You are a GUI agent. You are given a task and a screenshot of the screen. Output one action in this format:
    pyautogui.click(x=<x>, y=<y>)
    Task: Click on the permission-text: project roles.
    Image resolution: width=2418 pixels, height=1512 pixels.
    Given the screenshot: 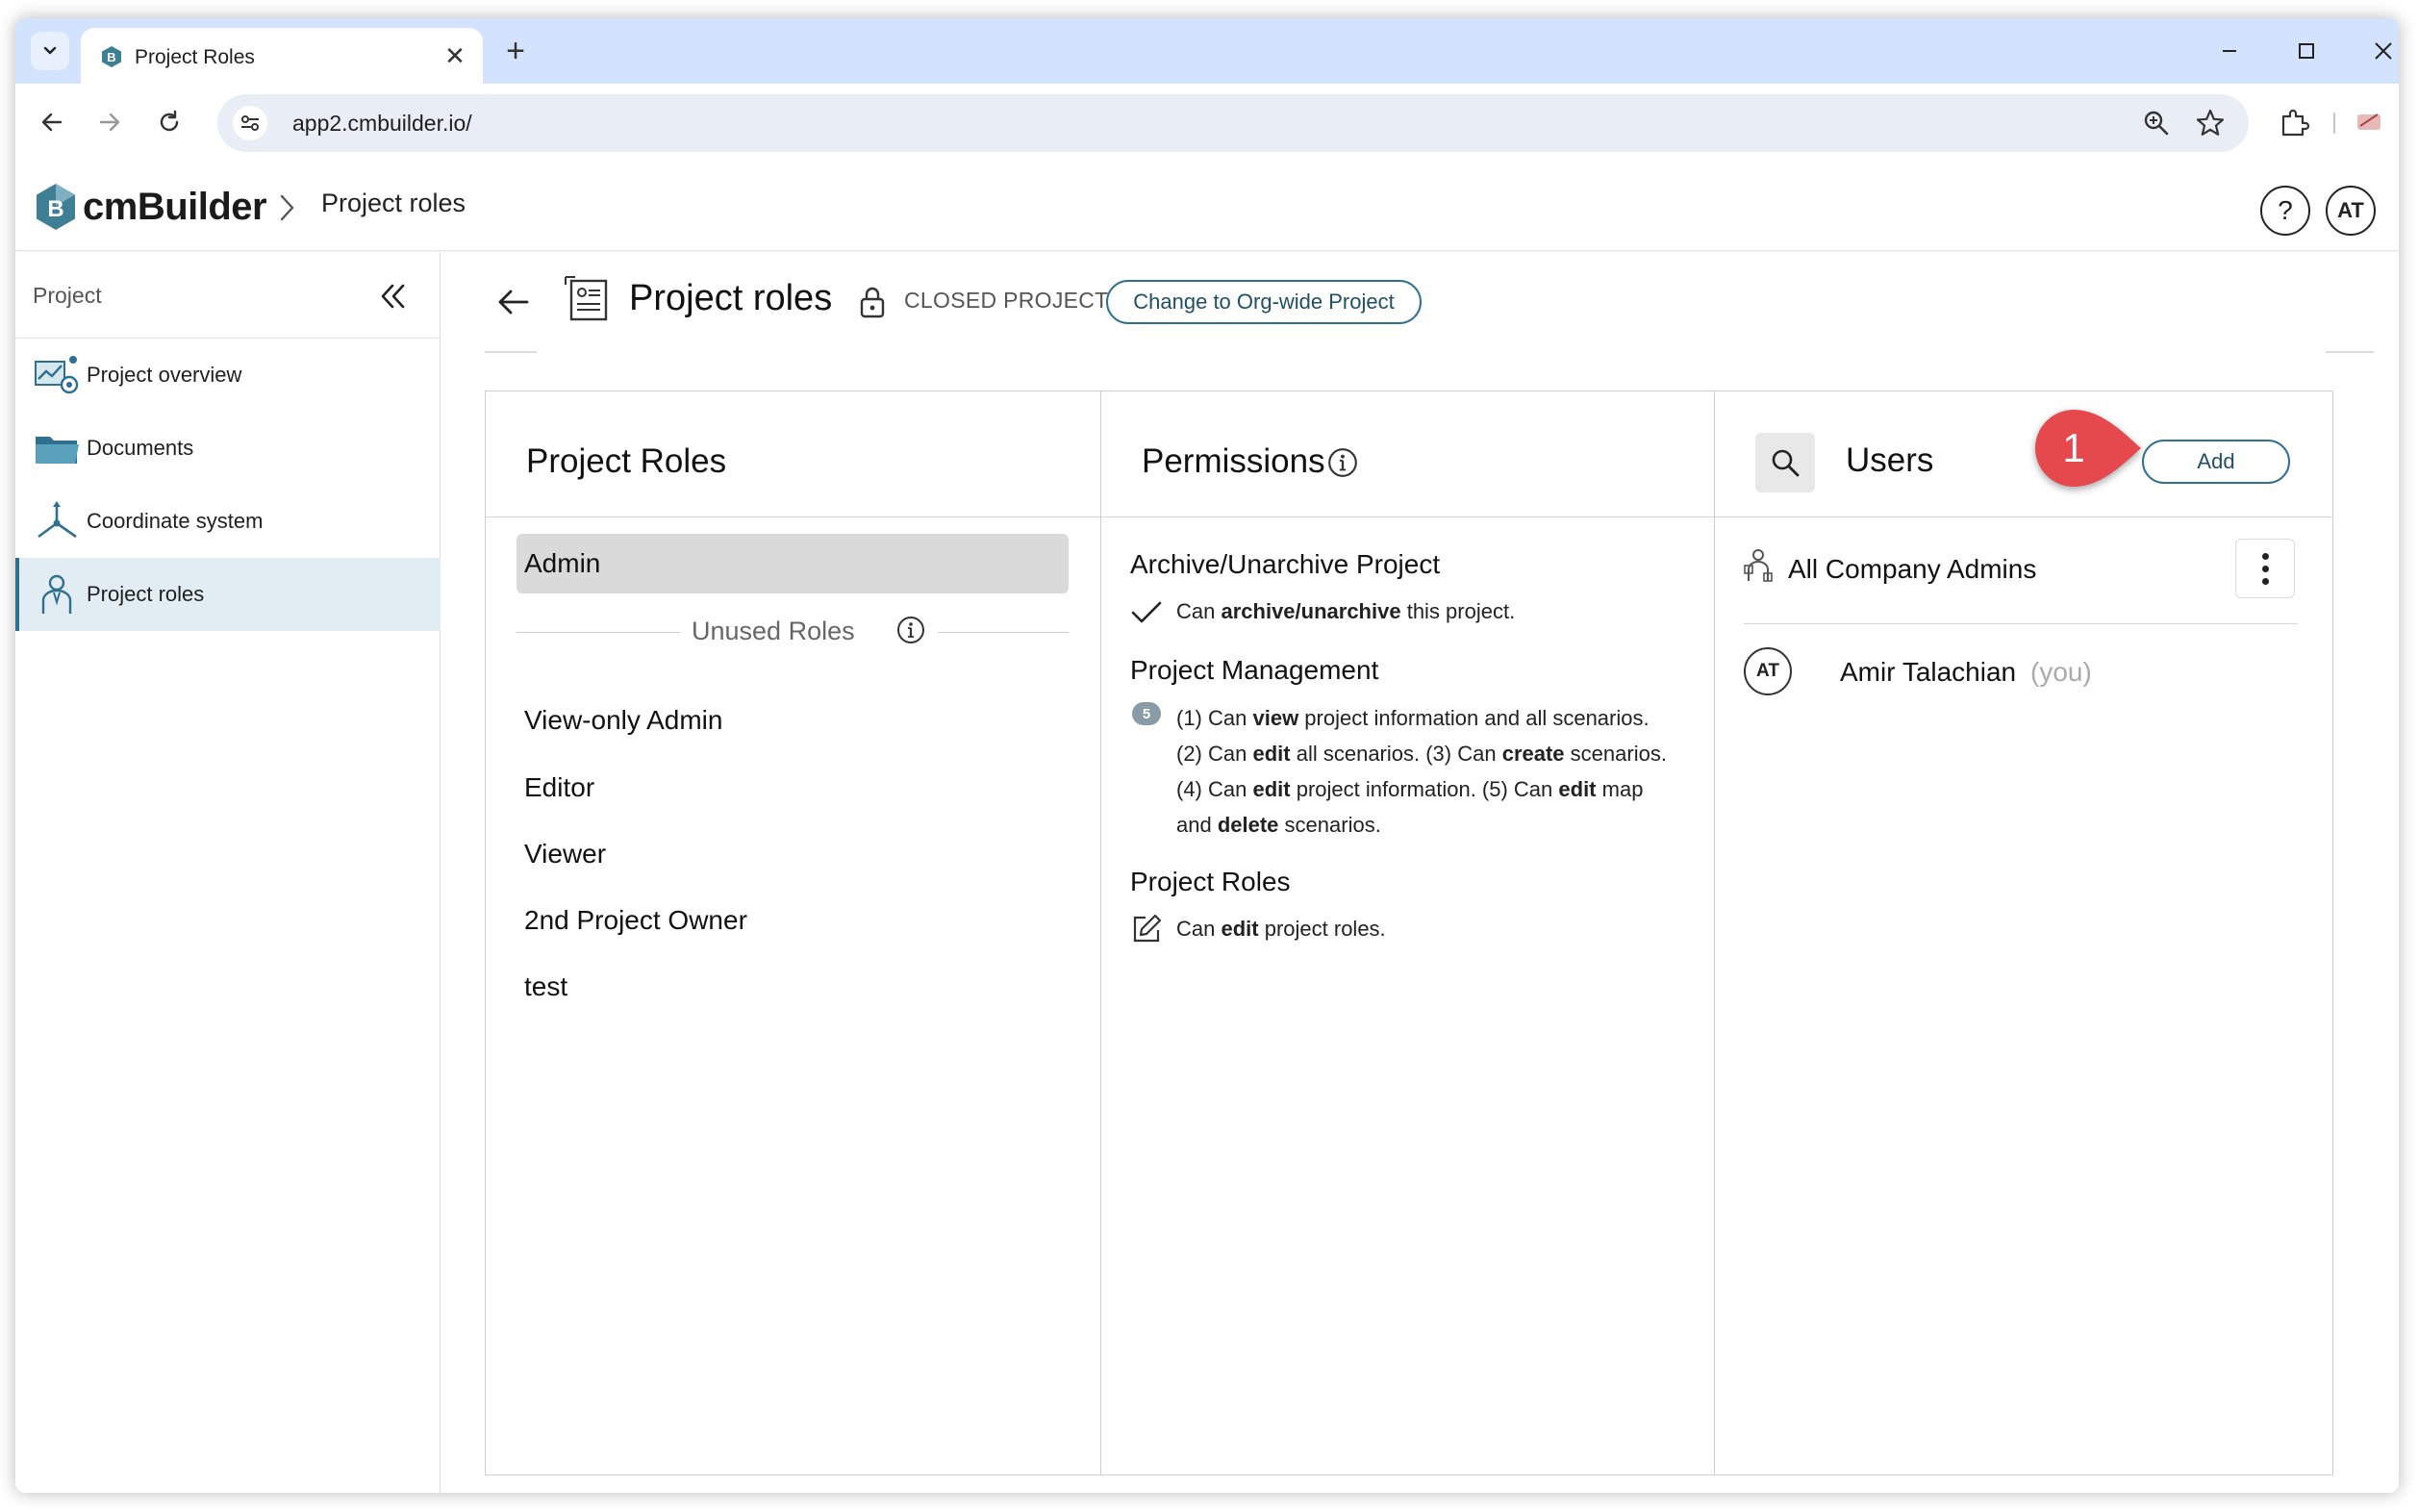 What is the action you would take?
    pyautogui.click(x=1322, y=929)
    